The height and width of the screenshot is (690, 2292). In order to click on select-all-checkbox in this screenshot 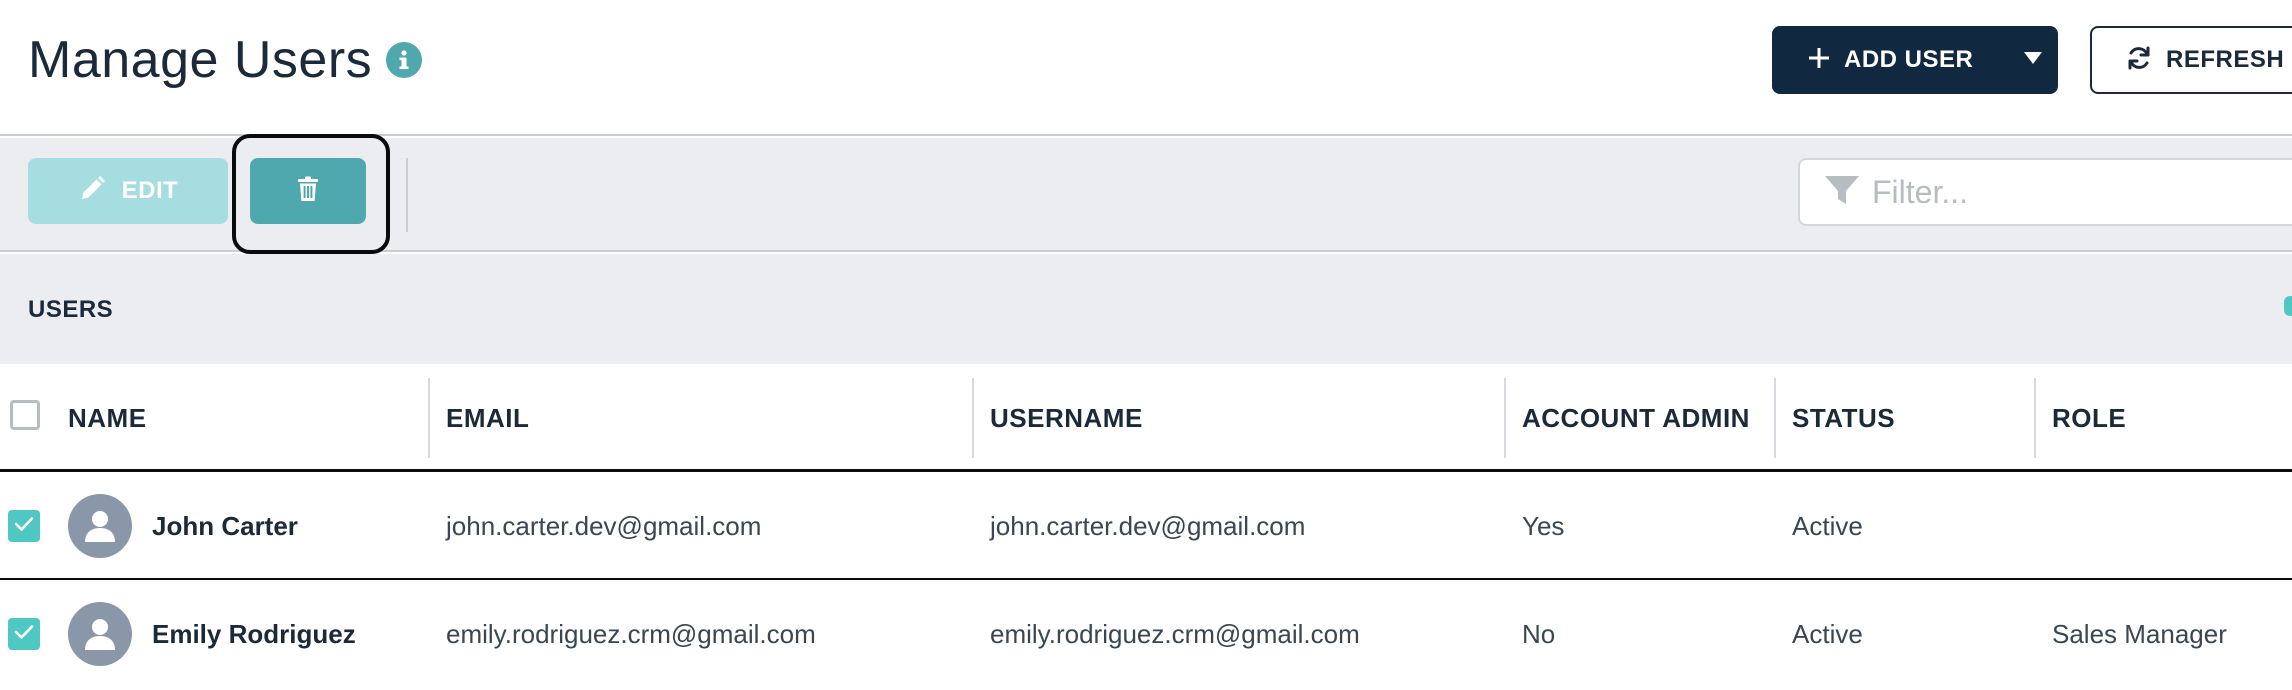, I will do `click(25, 415)`.